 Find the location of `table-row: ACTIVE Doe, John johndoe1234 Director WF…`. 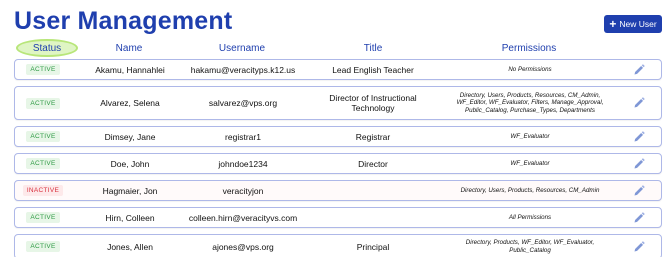

table-row: ACTIVE Doe, John johndoe1234 Director WF… is located at coordinates (338, 163).